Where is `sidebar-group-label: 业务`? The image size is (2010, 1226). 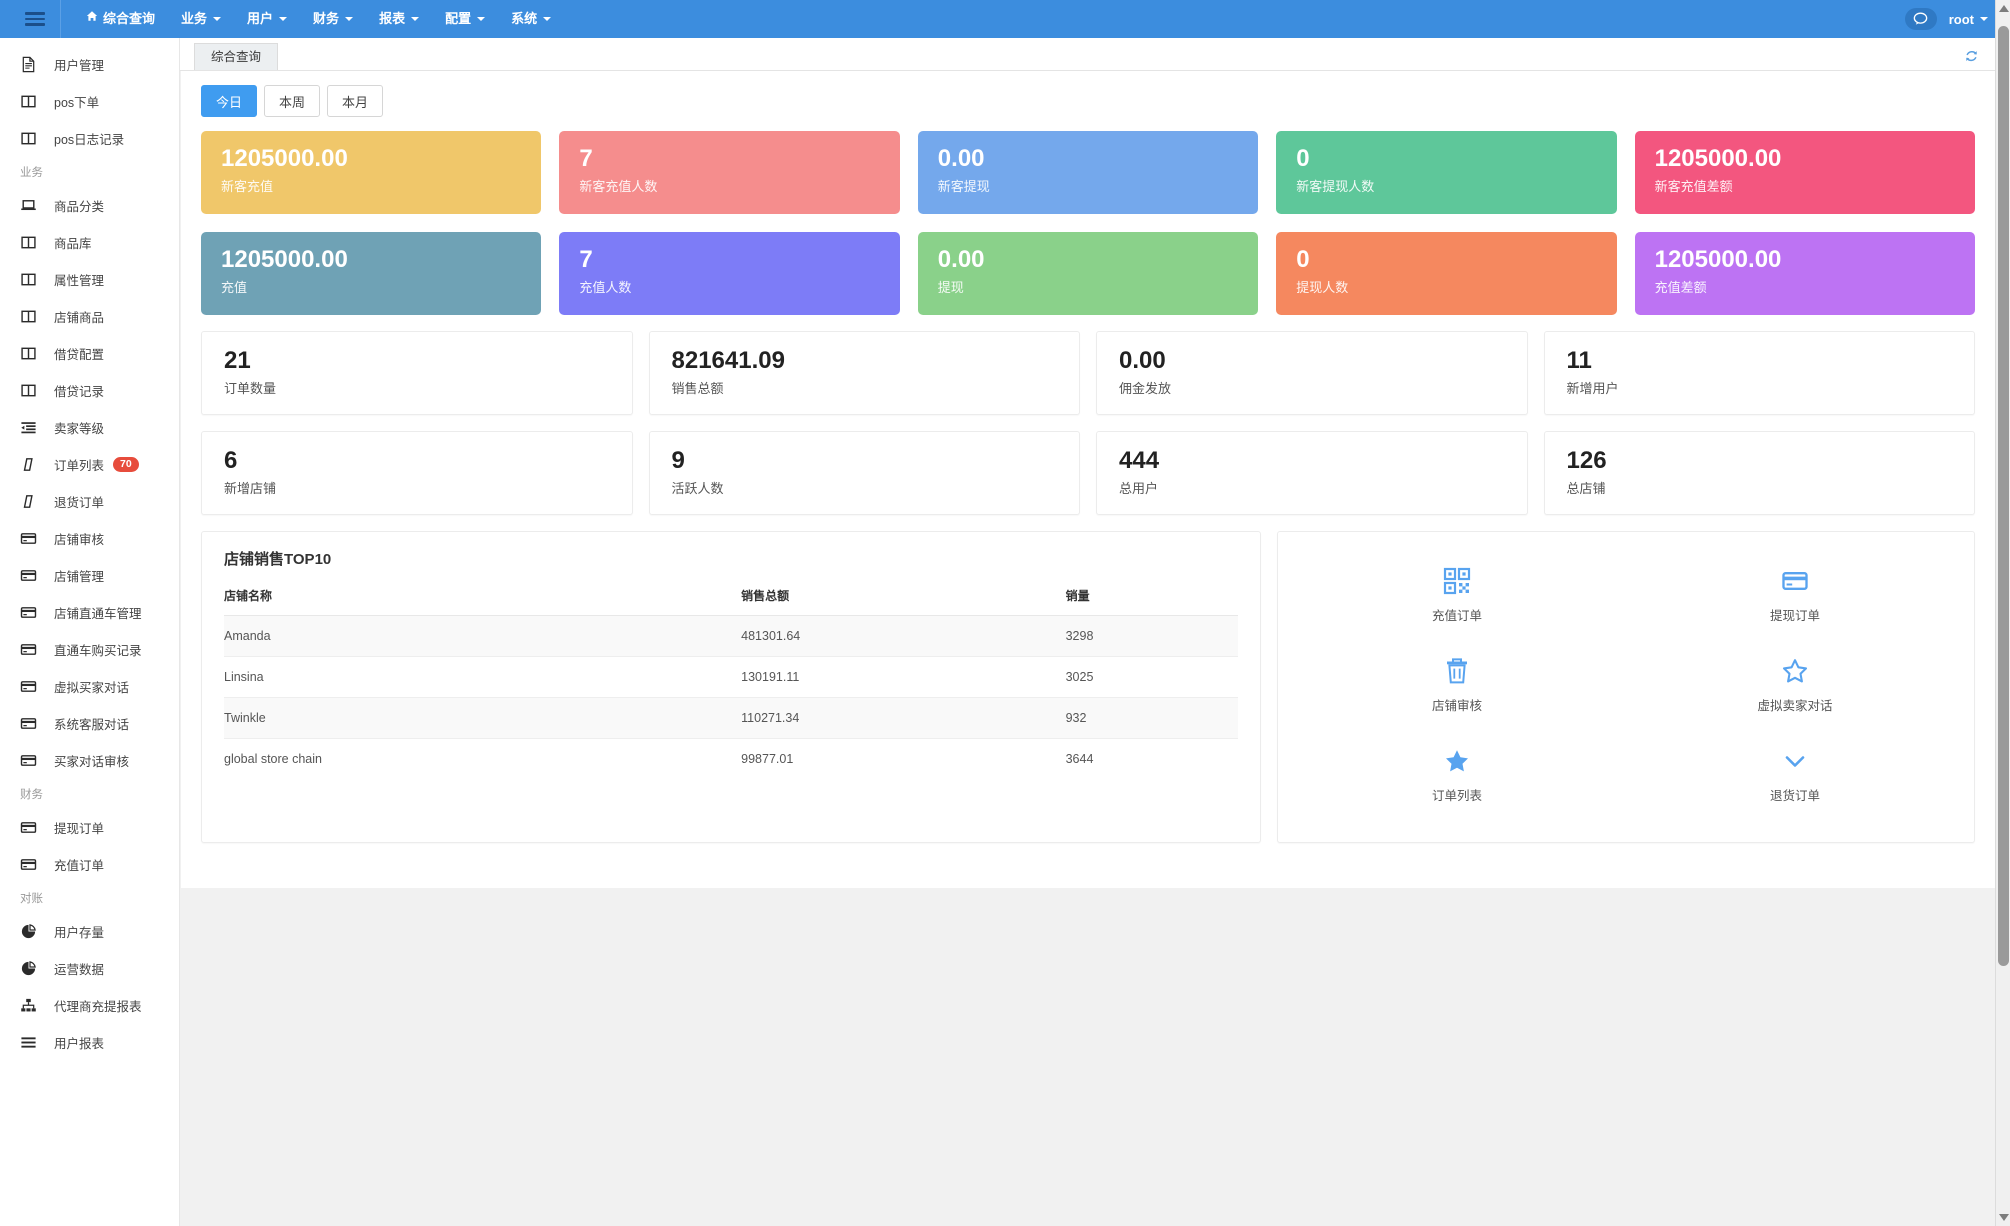
sidebar-group-label: 业务 is located at coordinates (31, 173).